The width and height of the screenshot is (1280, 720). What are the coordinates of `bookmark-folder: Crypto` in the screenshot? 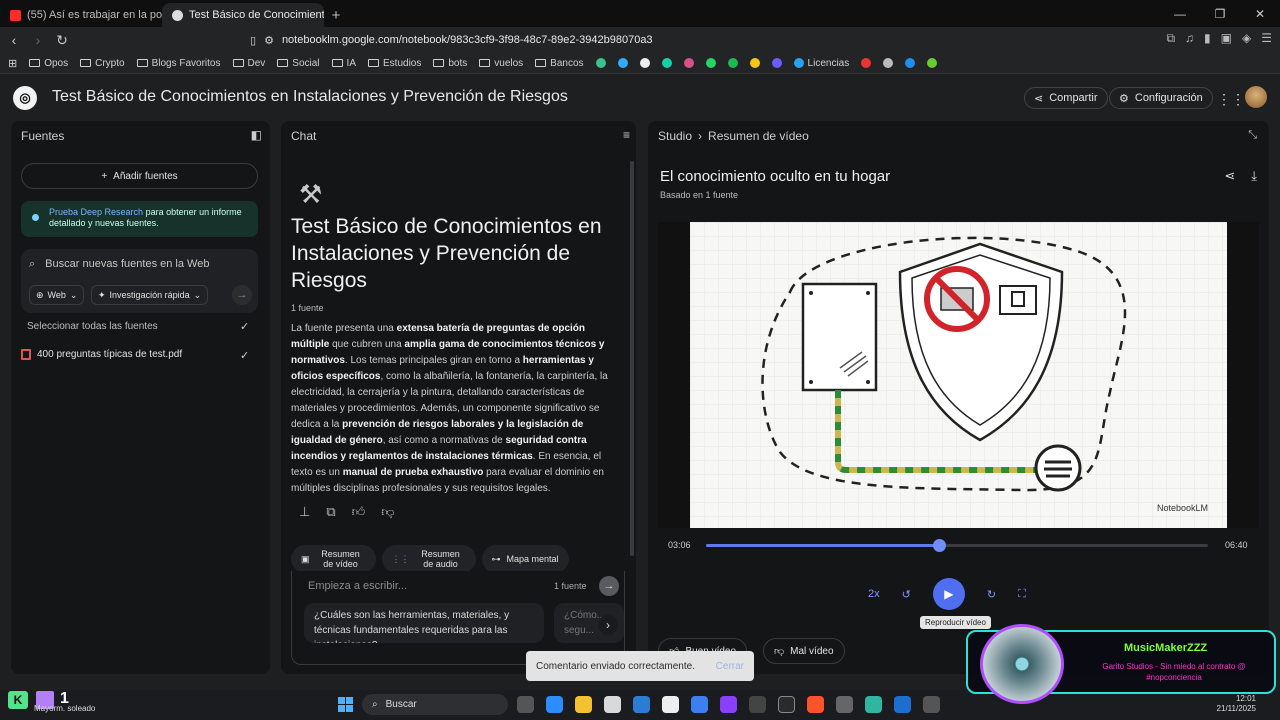 It's located at (102, 63).